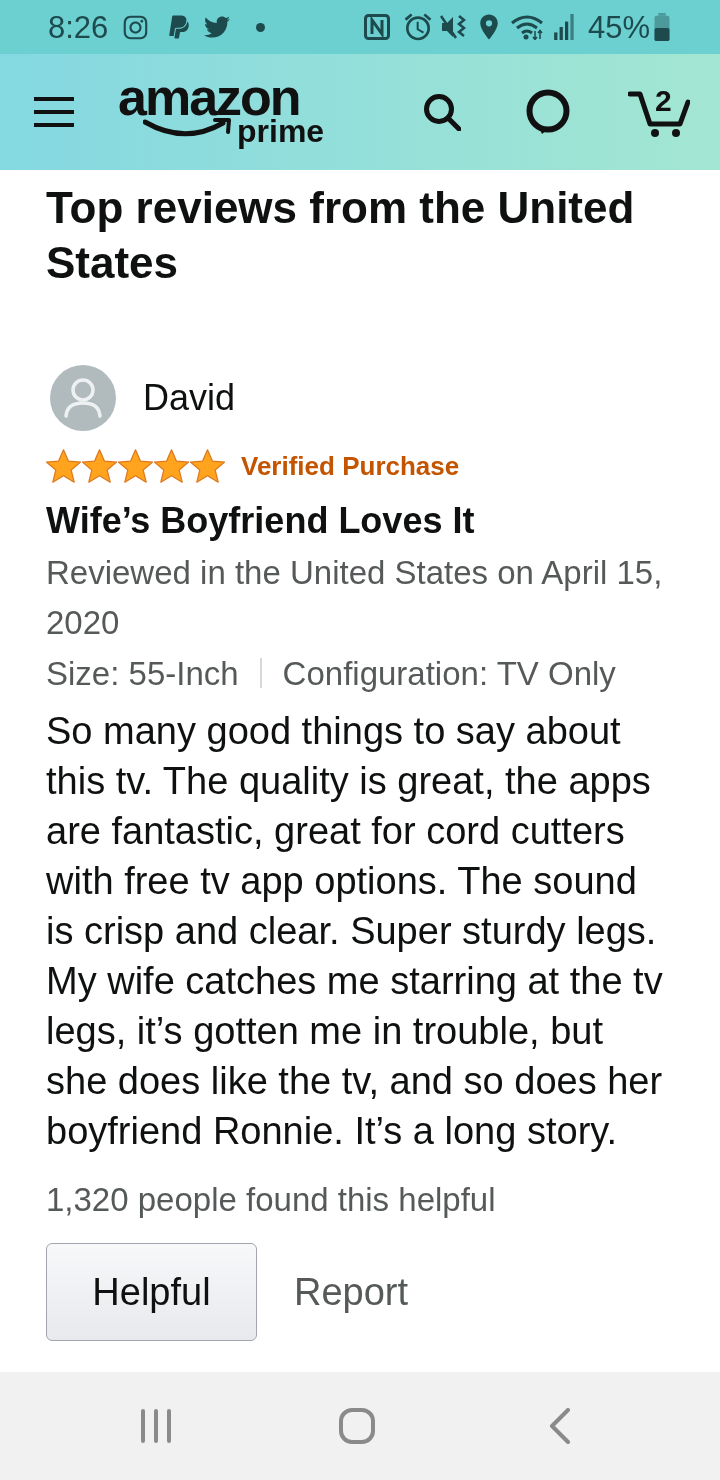 This screenshot has height=1480, width=720. Describe the element at coordinates (217, 27) in the screenshot. I see `bird-icon` at that location.